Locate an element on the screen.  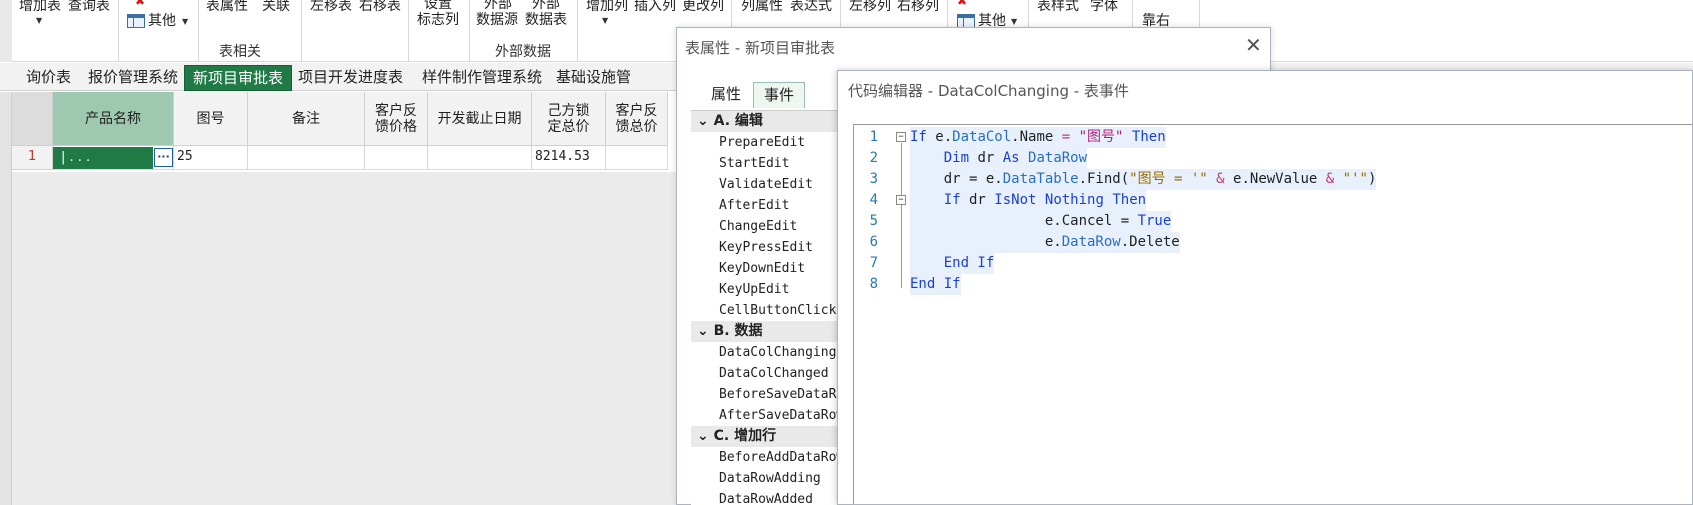
external-source-button-line2: 数据源 is located at coordinates (497, 20).